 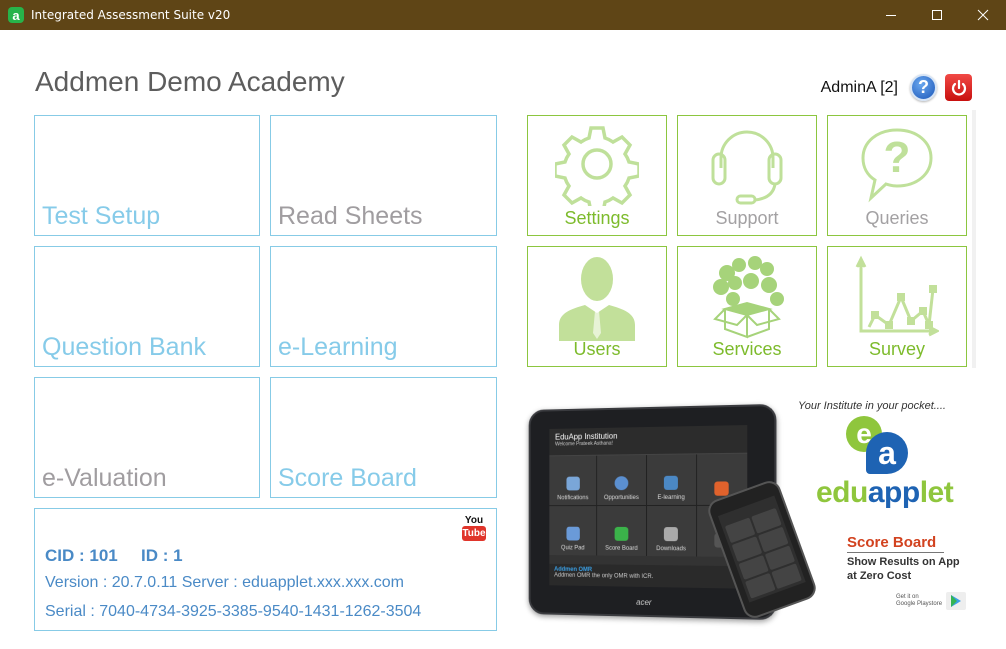 What do you see at coordinates (895, 543) in the screenshot?
I see `promo-feature-title: Score Board` at bounding box center [895, 543].